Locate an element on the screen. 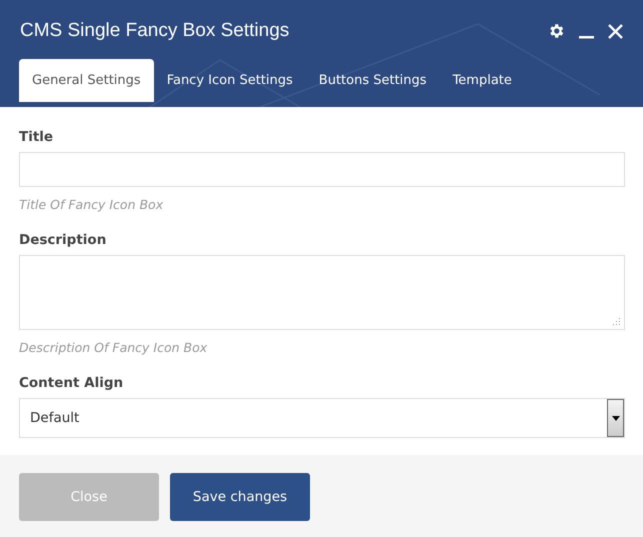  title-field is located at coordinates (322, 169).